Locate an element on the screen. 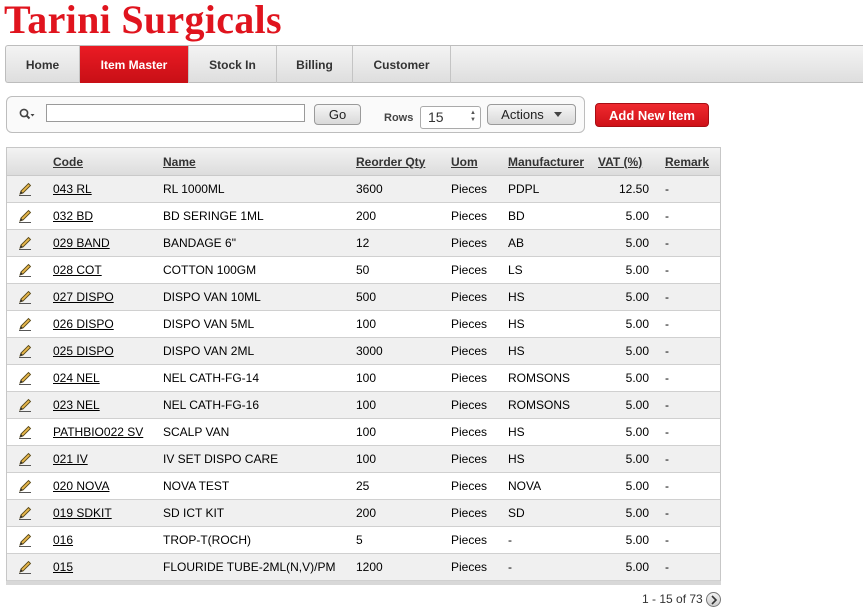 This screenshot has height=612, width=863. item-code-link: 021 IV is located at coordinates (70, 459).